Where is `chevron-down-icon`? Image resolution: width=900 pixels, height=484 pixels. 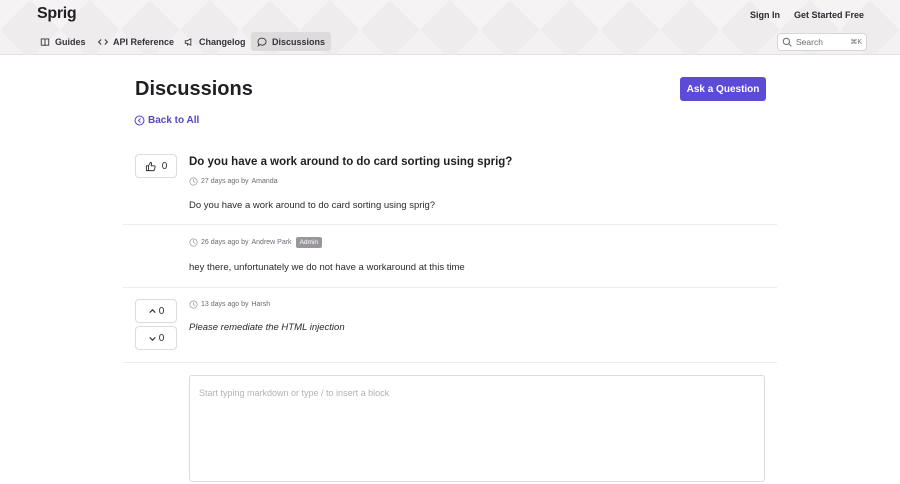 chevron-down-icon is located at coordinates (152, 338).